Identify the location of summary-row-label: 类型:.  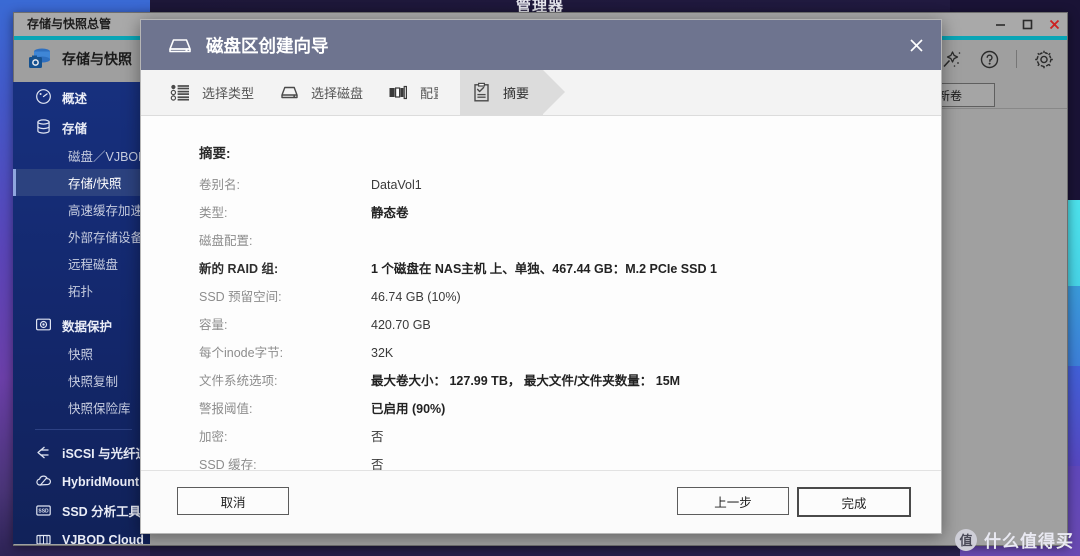
(213, 213).